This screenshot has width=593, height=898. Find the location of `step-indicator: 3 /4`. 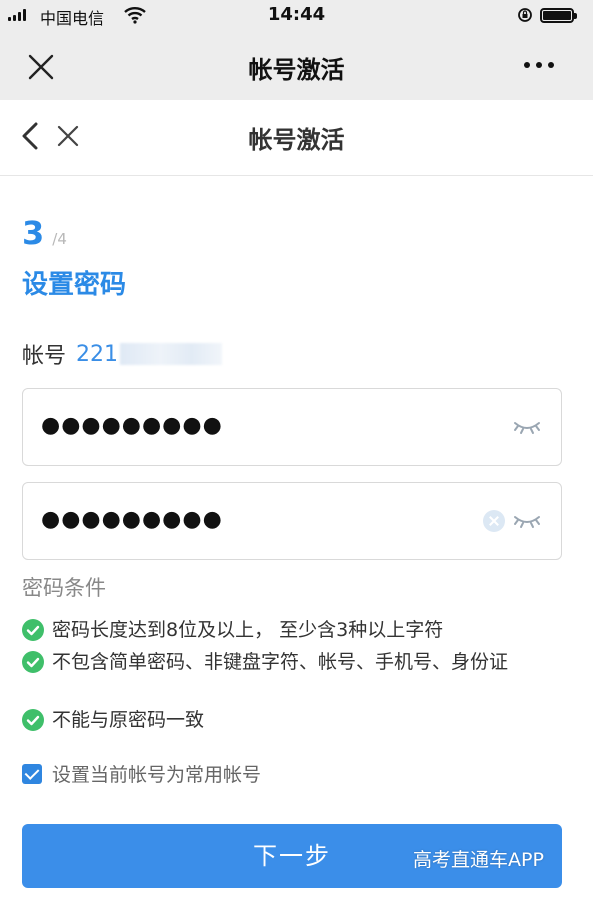

step-indicator: 3 /4 is located at coordinates (44, 233).